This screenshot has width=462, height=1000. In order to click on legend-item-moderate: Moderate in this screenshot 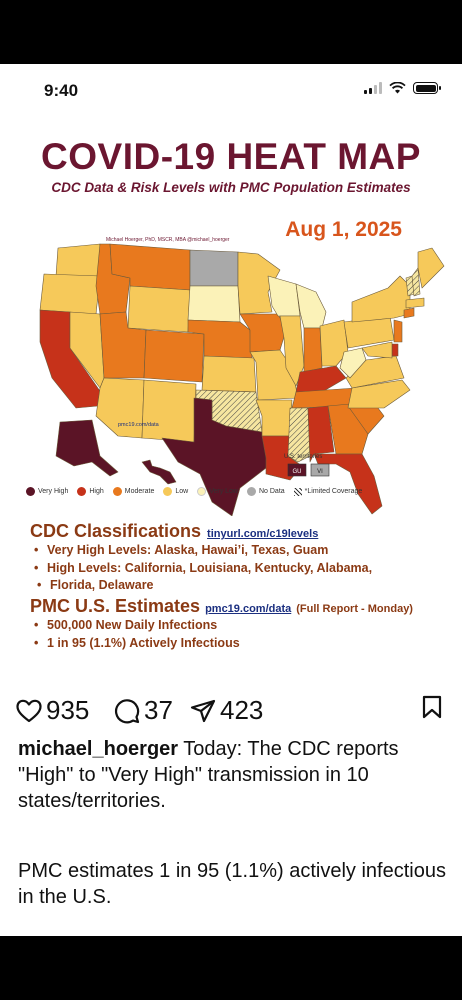, I will do `click(133, 491)`.